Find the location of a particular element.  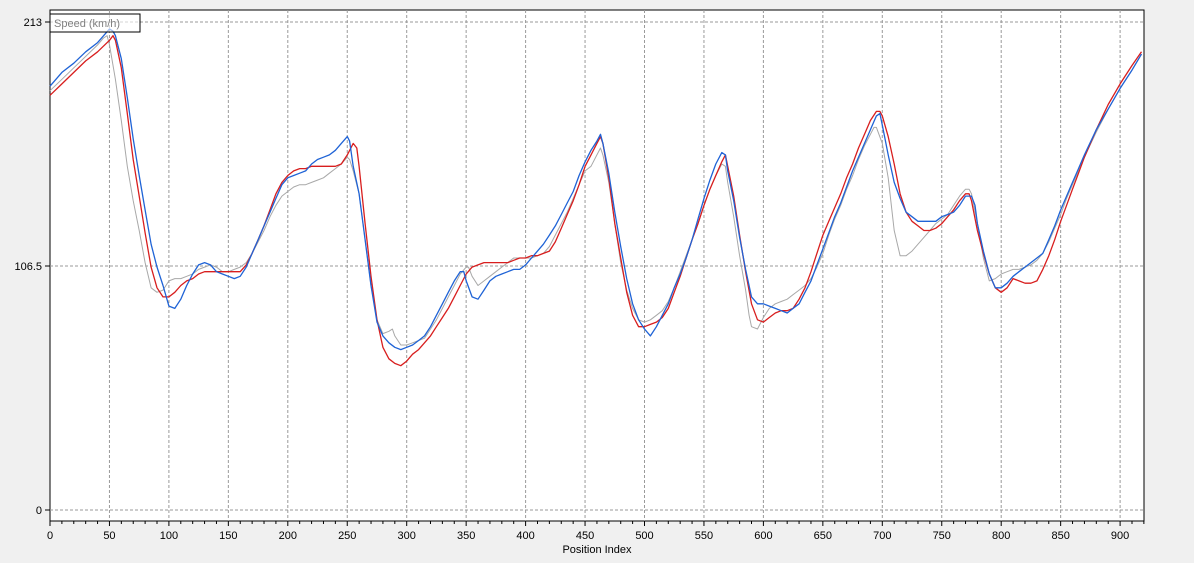

x-tick-label: 200 is located at coordinates (288, 536).